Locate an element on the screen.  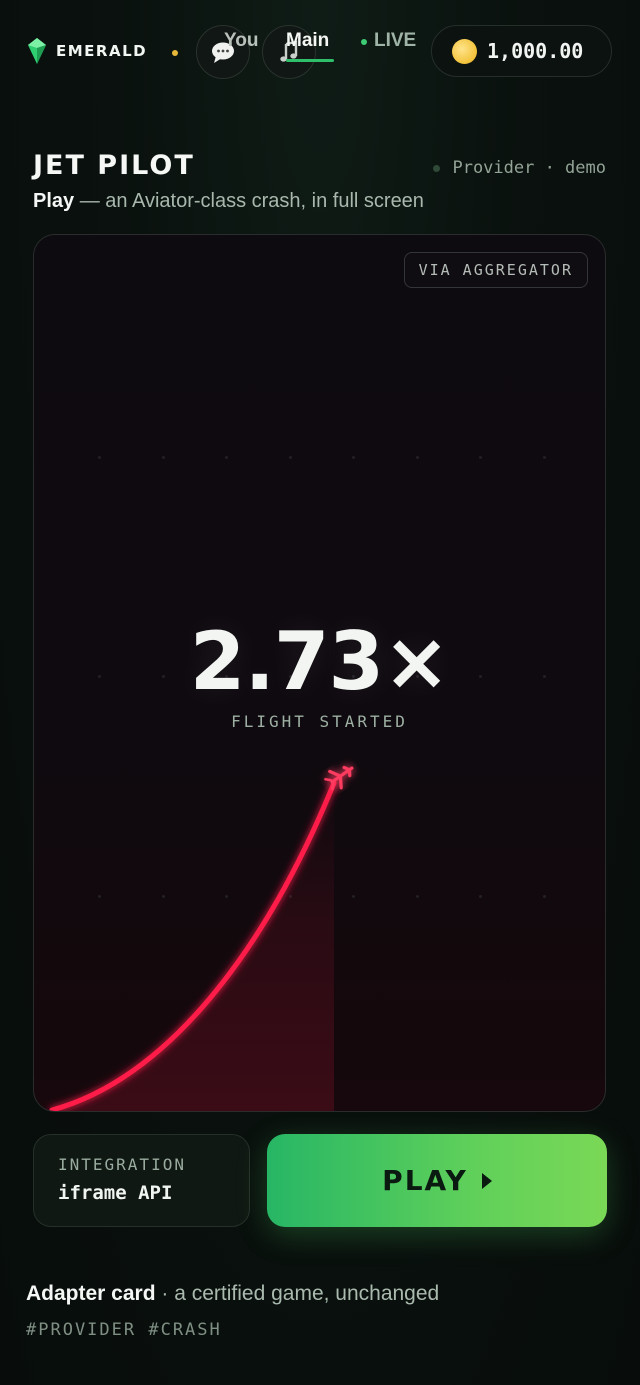
game-title: JET PILOT is located at coordinates (114, 165).